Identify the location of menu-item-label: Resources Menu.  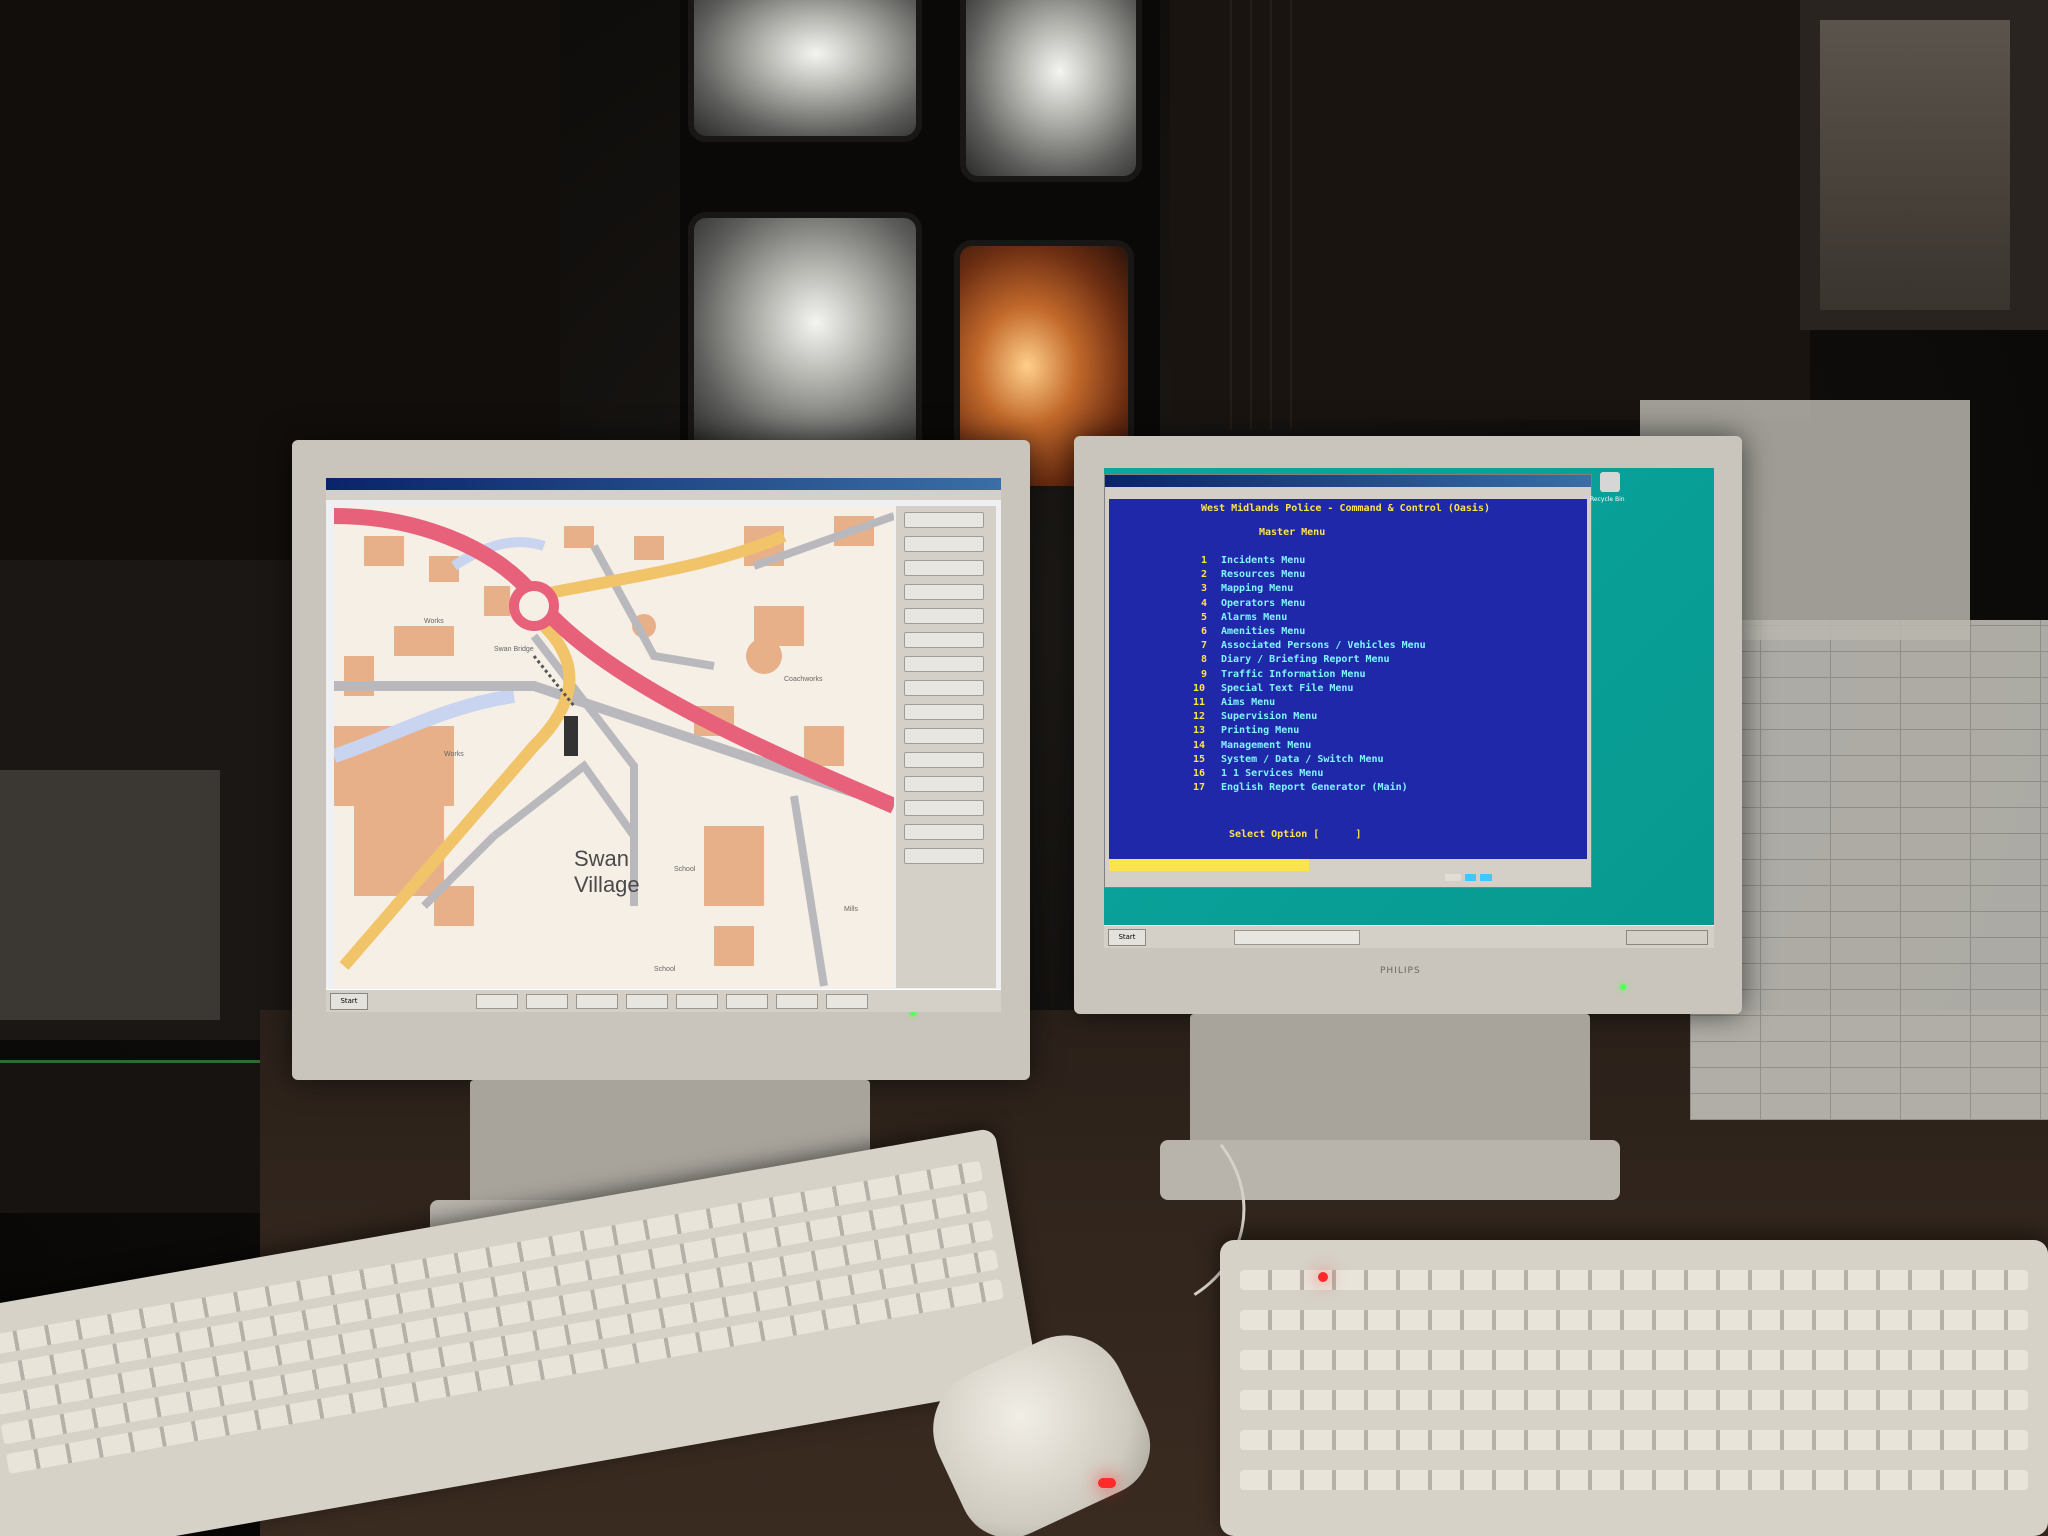
(1263, 575).